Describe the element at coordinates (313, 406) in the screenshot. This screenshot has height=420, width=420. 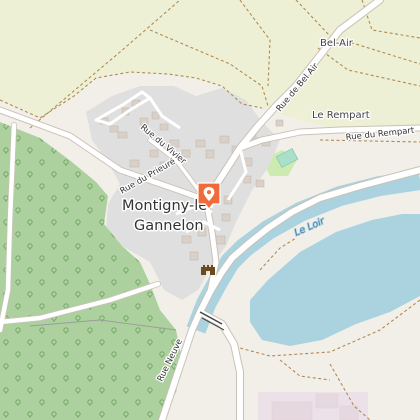
I see `industrial-area` at that location.